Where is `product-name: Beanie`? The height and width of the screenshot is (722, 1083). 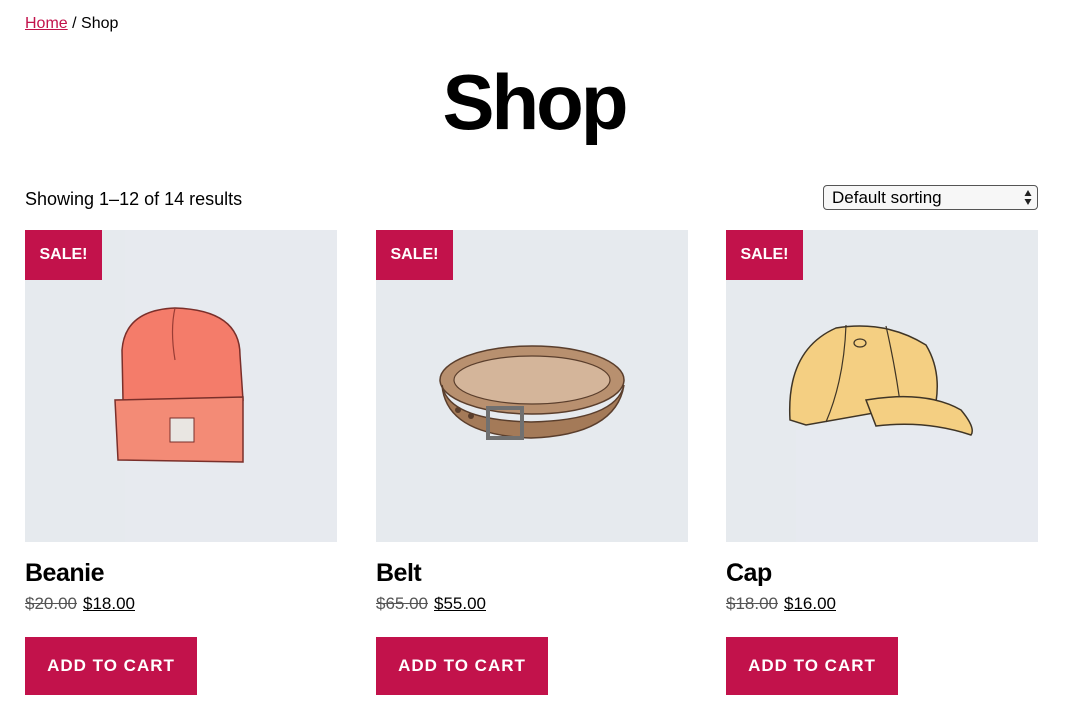
product-name: Beanie is located at coordinates (181, 573).